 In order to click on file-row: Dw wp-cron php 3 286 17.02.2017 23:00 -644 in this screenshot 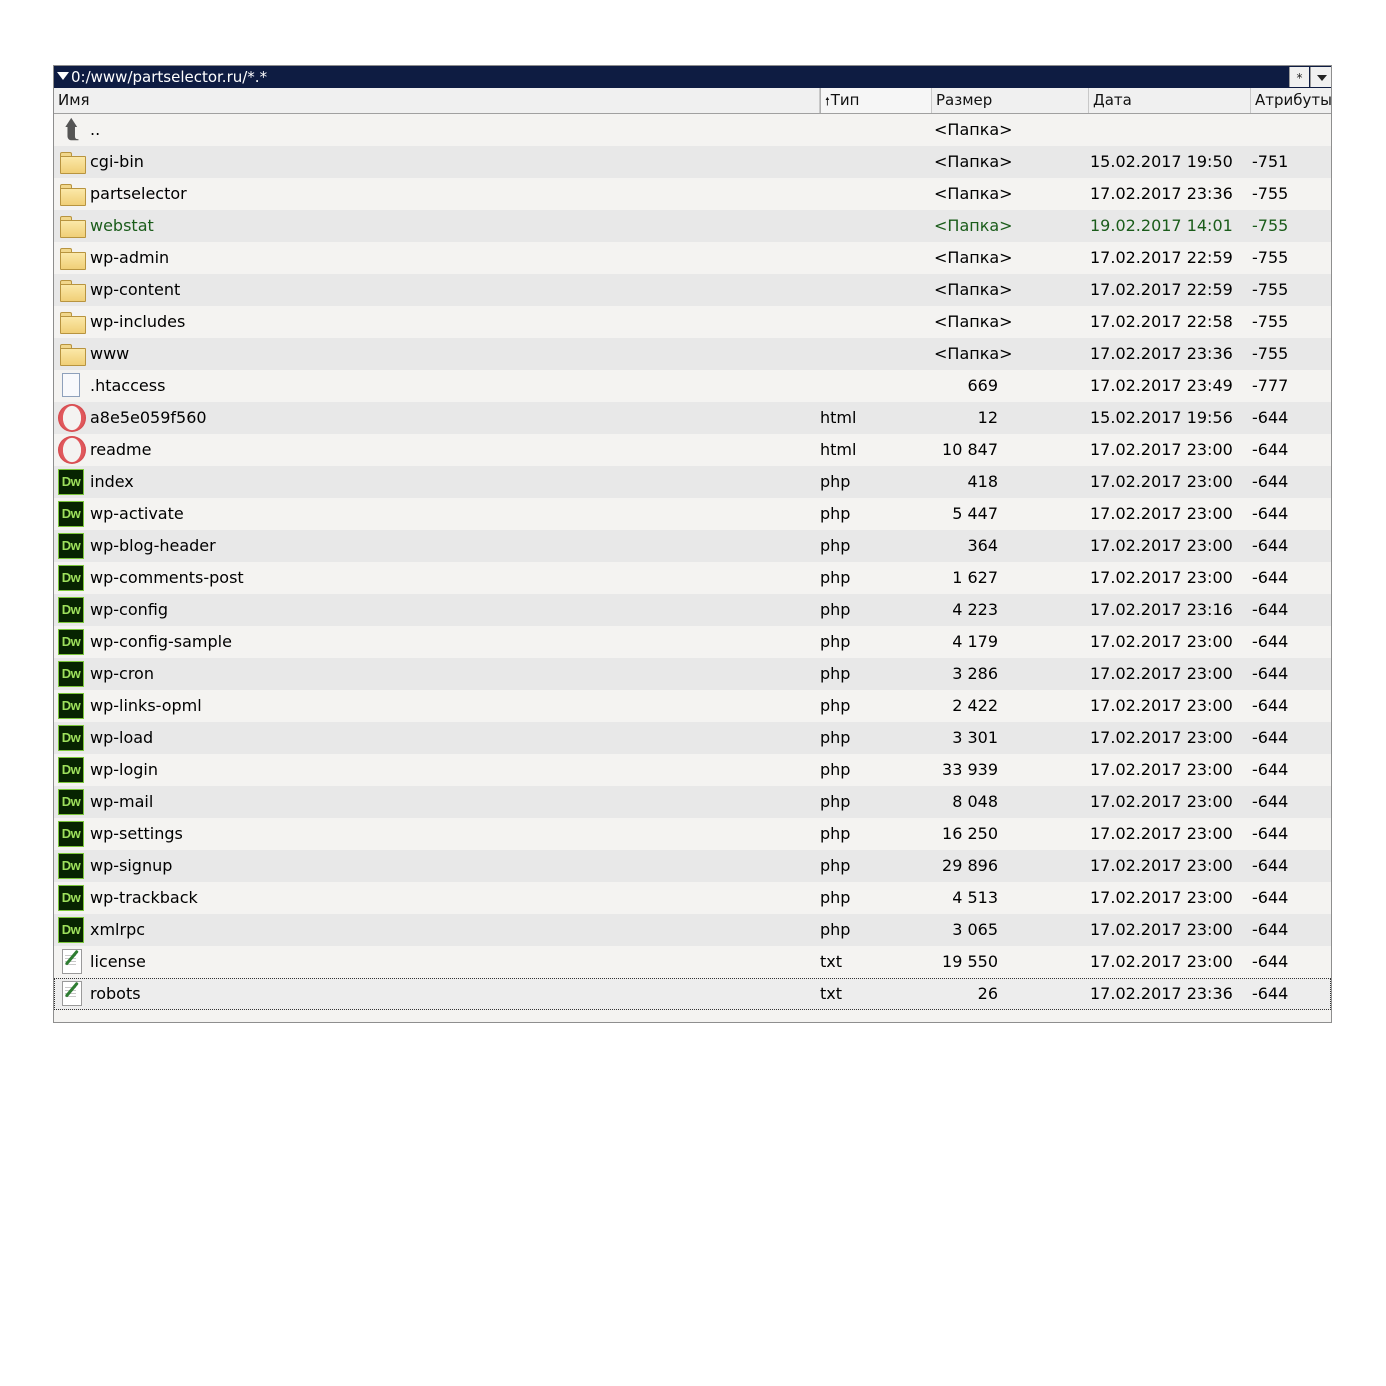, I will do `click(692, 674)`.